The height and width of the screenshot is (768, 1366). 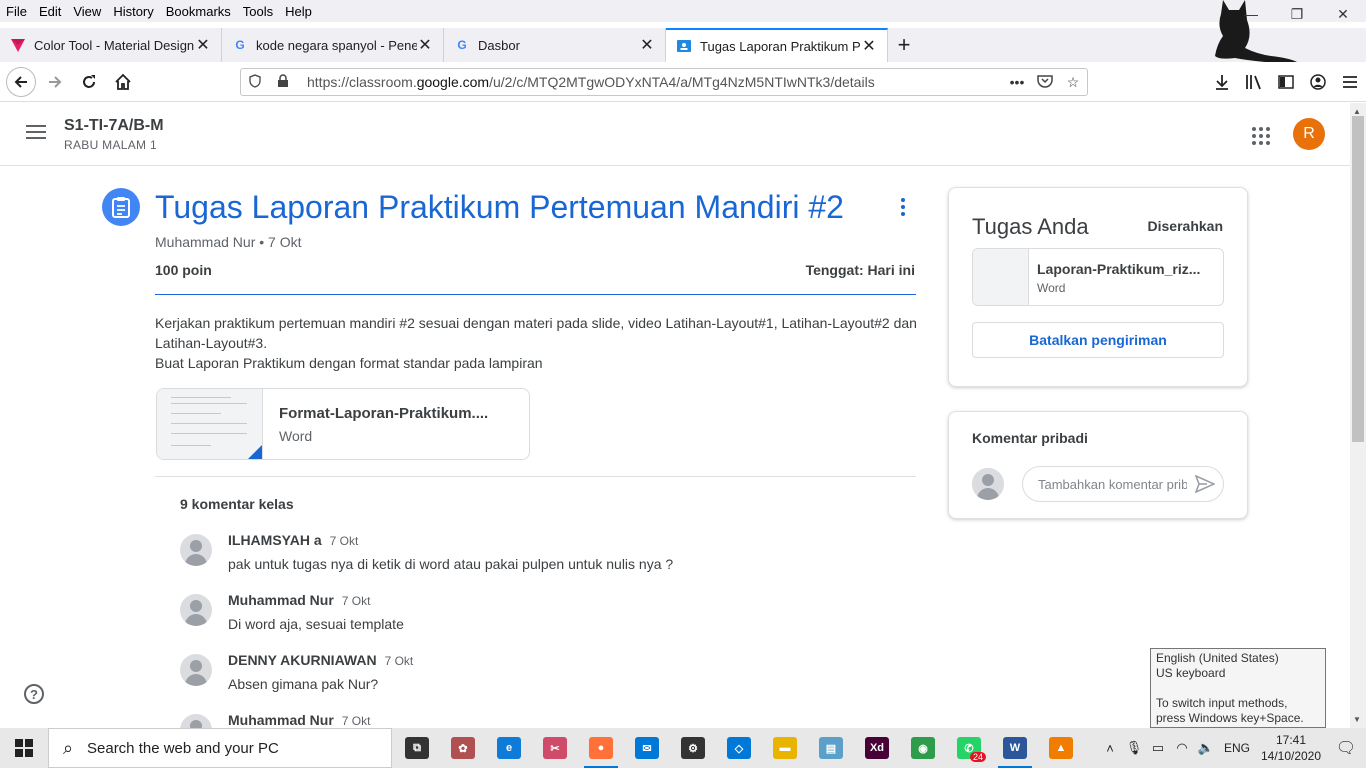 I want to click on menu-bookmarks: Bookmarks, so click(x=198, y=11).